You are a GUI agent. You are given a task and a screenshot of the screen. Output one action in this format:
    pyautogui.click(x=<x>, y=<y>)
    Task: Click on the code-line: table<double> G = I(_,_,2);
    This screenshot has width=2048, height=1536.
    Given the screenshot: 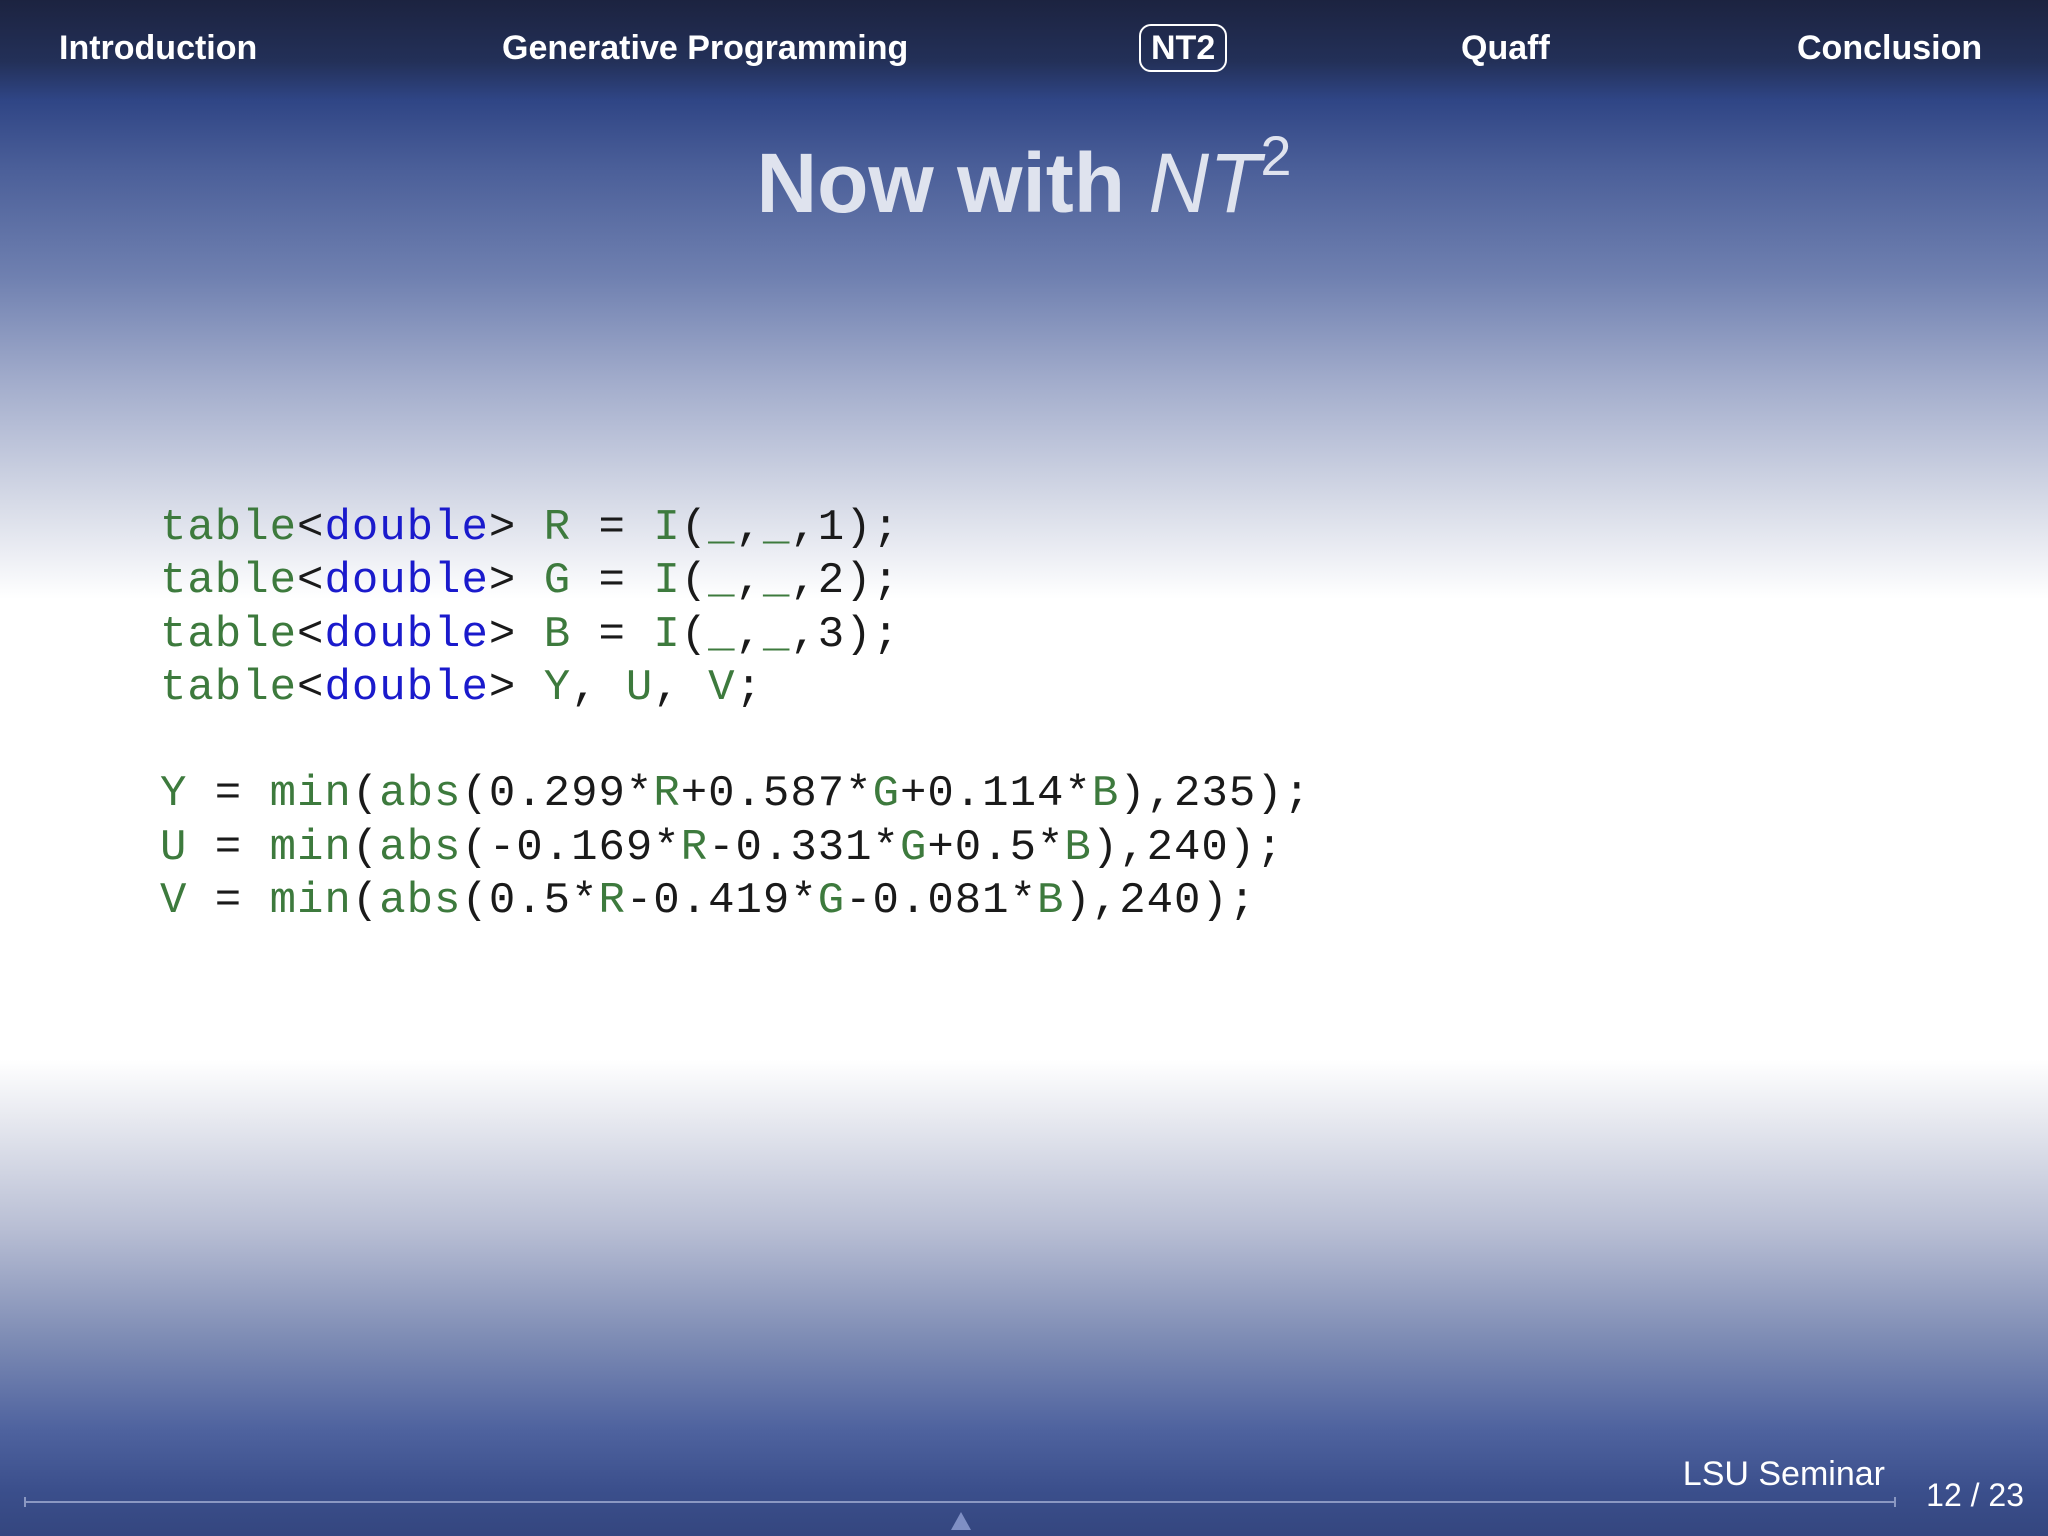 What is the action you would take?
    pyautogui.click(x=735, y=581)
    